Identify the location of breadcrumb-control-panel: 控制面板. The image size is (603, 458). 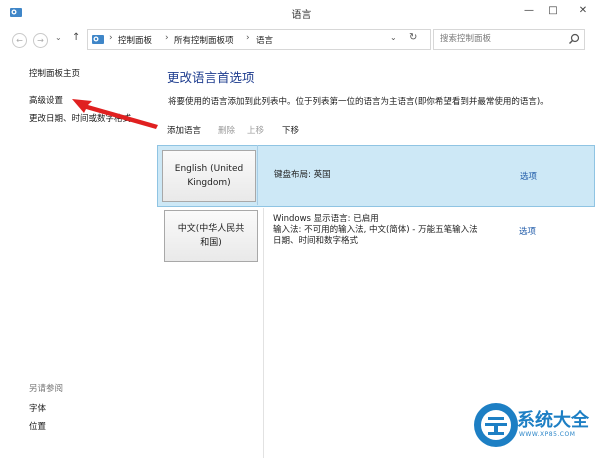
(135, 40).